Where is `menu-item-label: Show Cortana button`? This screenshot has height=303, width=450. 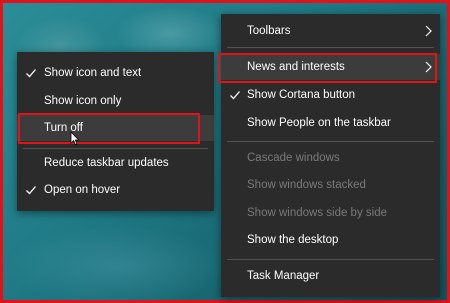 menu-item-label: Show Cortana button is located at coordinates (301, 95).